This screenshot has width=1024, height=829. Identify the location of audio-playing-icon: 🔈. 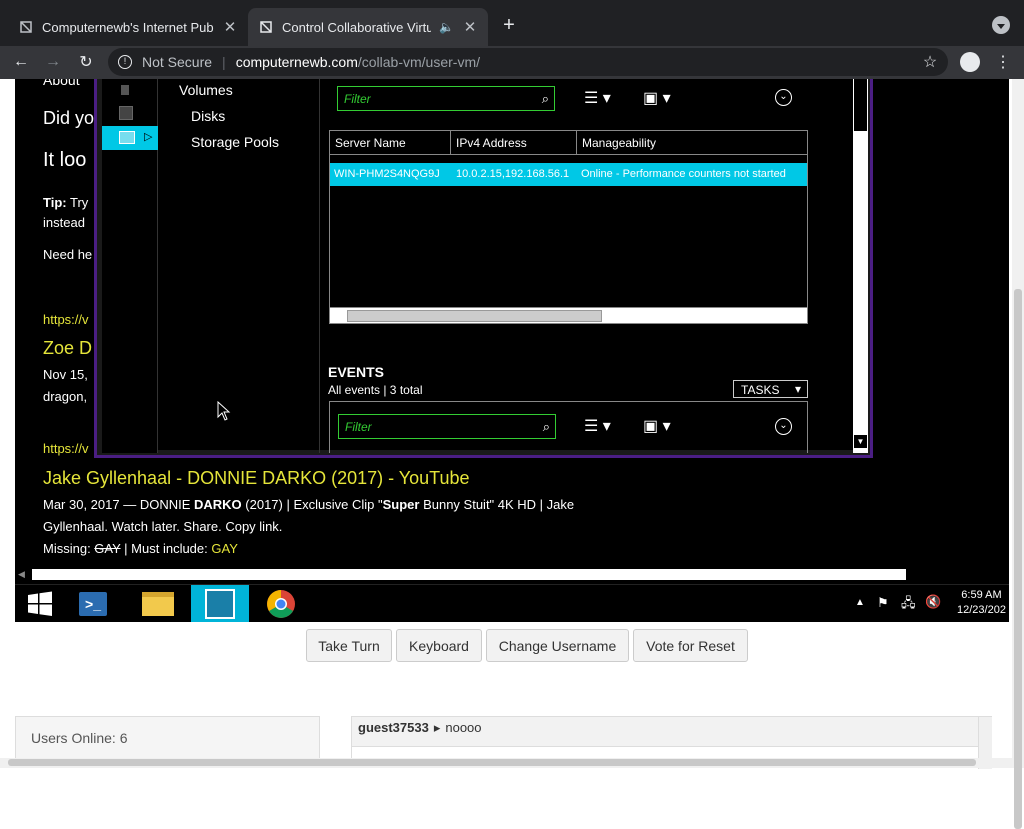
(446, 27).